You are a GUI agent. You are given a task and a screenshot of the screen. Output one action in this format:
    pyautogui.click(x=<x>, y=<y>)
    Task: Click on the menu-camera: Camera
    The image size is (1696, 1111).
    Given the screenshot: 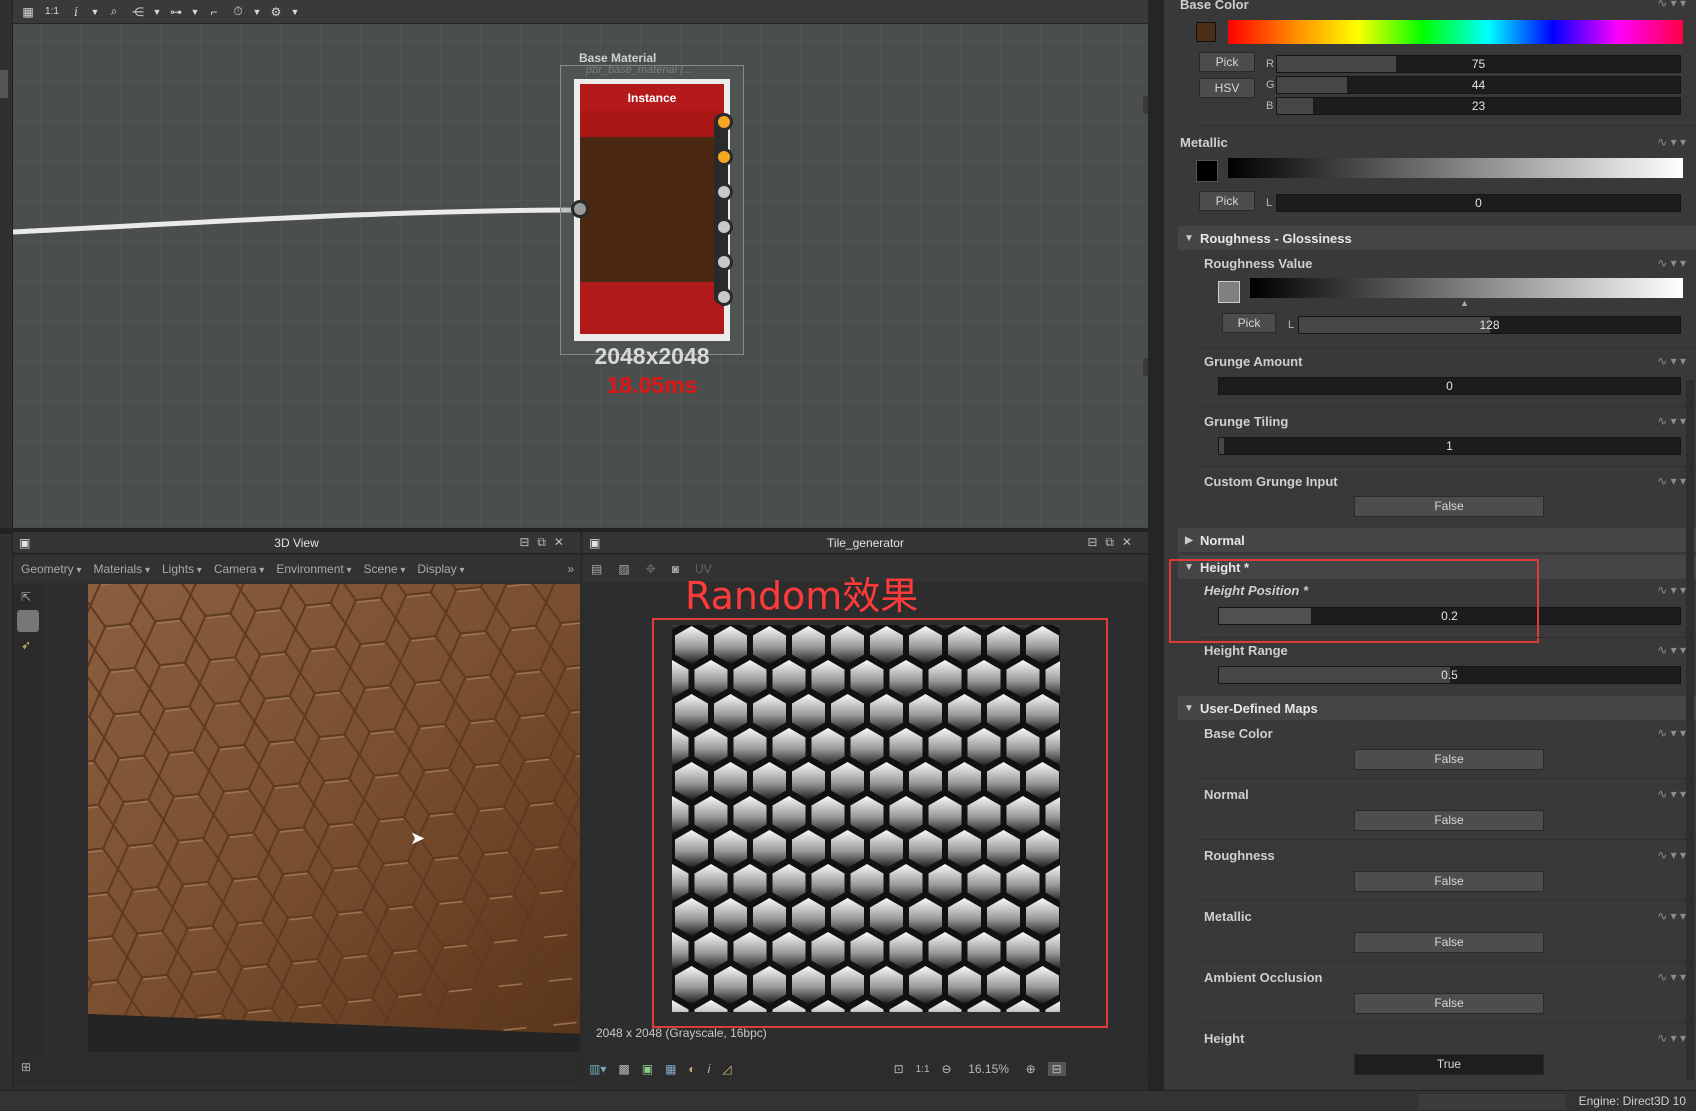 What is the action you would take?
    pyautogui.click(x=239, y=569)
    